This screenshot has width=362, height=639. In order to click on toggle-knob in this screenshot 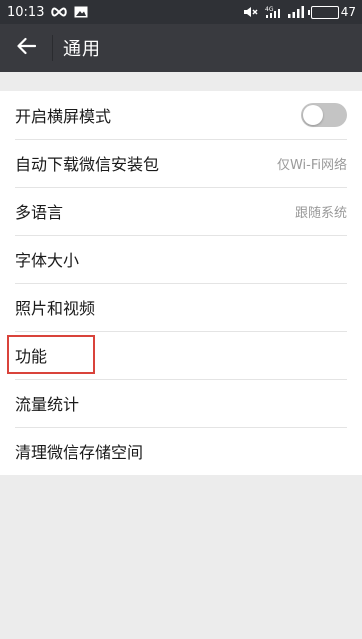, I will do `click(313, 115)`.